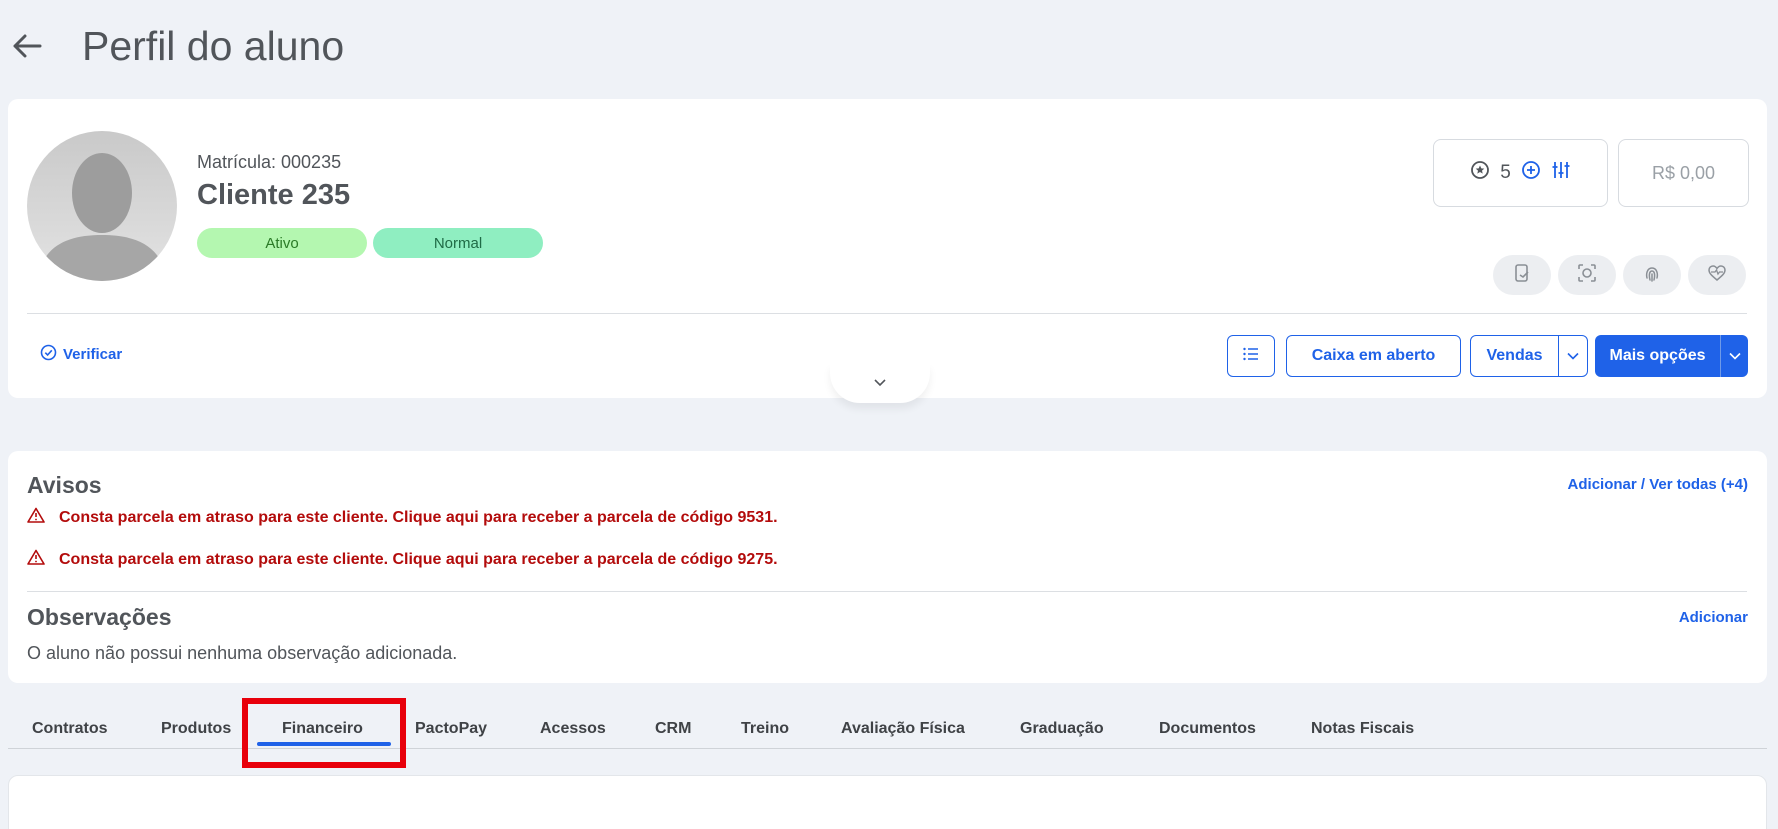 This screenshot has width=1778, height=829. Describe the element at coordinates (269, 162) in the screenshot. I see `matricula-label: Matrícula: 000235` at that location.